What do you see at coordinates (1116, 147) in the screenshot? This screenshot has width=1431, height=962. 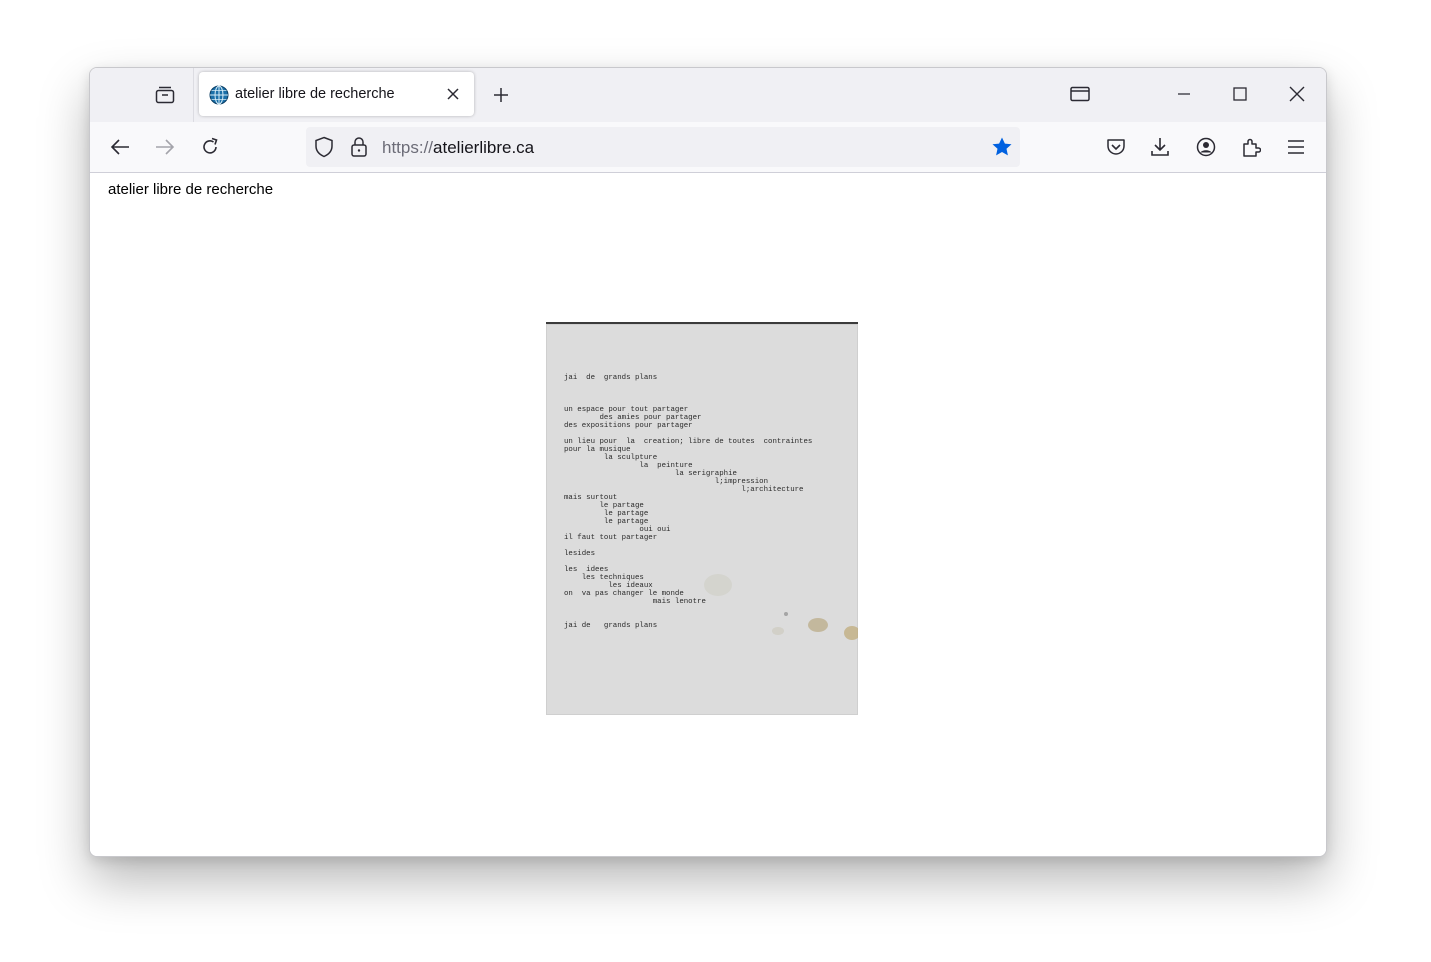 I see `pocket-icon` at bounding box center [1116, 147].